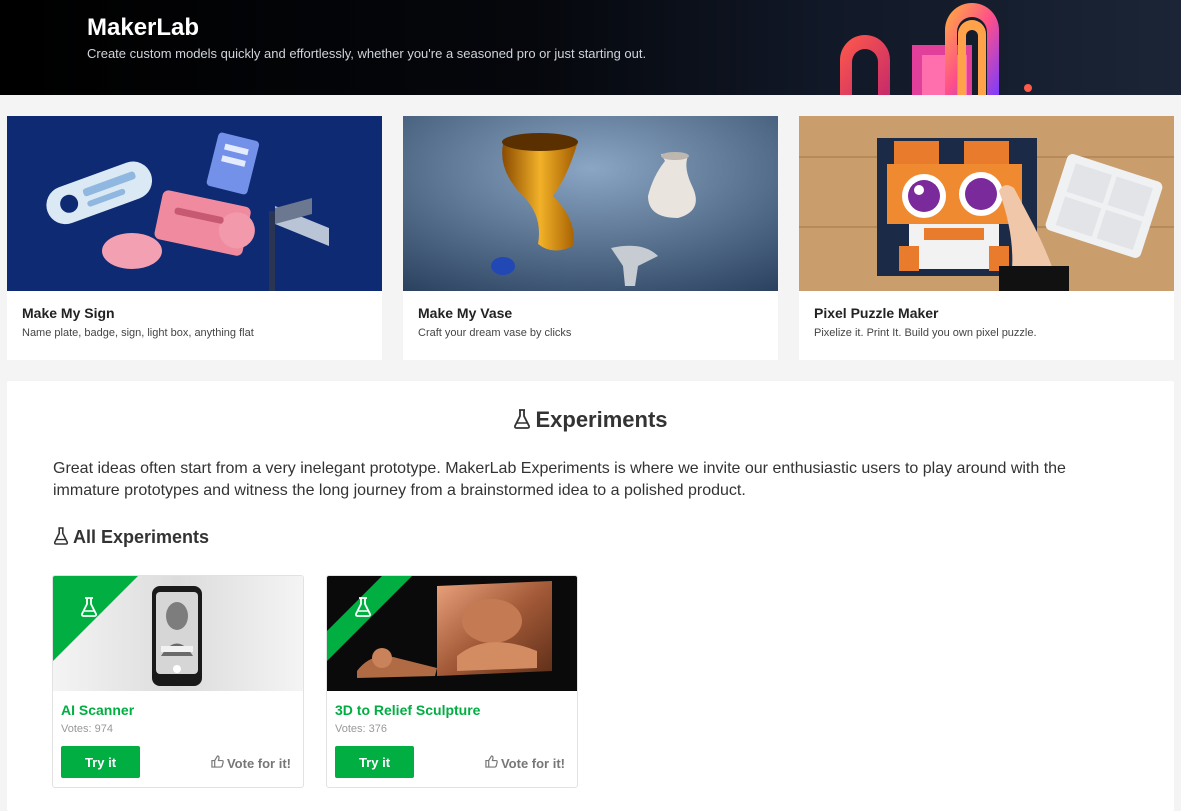 This screenshot has height=811, width=1181. Describe the element at coordinates (876, 313) in the screenshot. I see `tool-title: Pixel Puzzle Maker` at that location.